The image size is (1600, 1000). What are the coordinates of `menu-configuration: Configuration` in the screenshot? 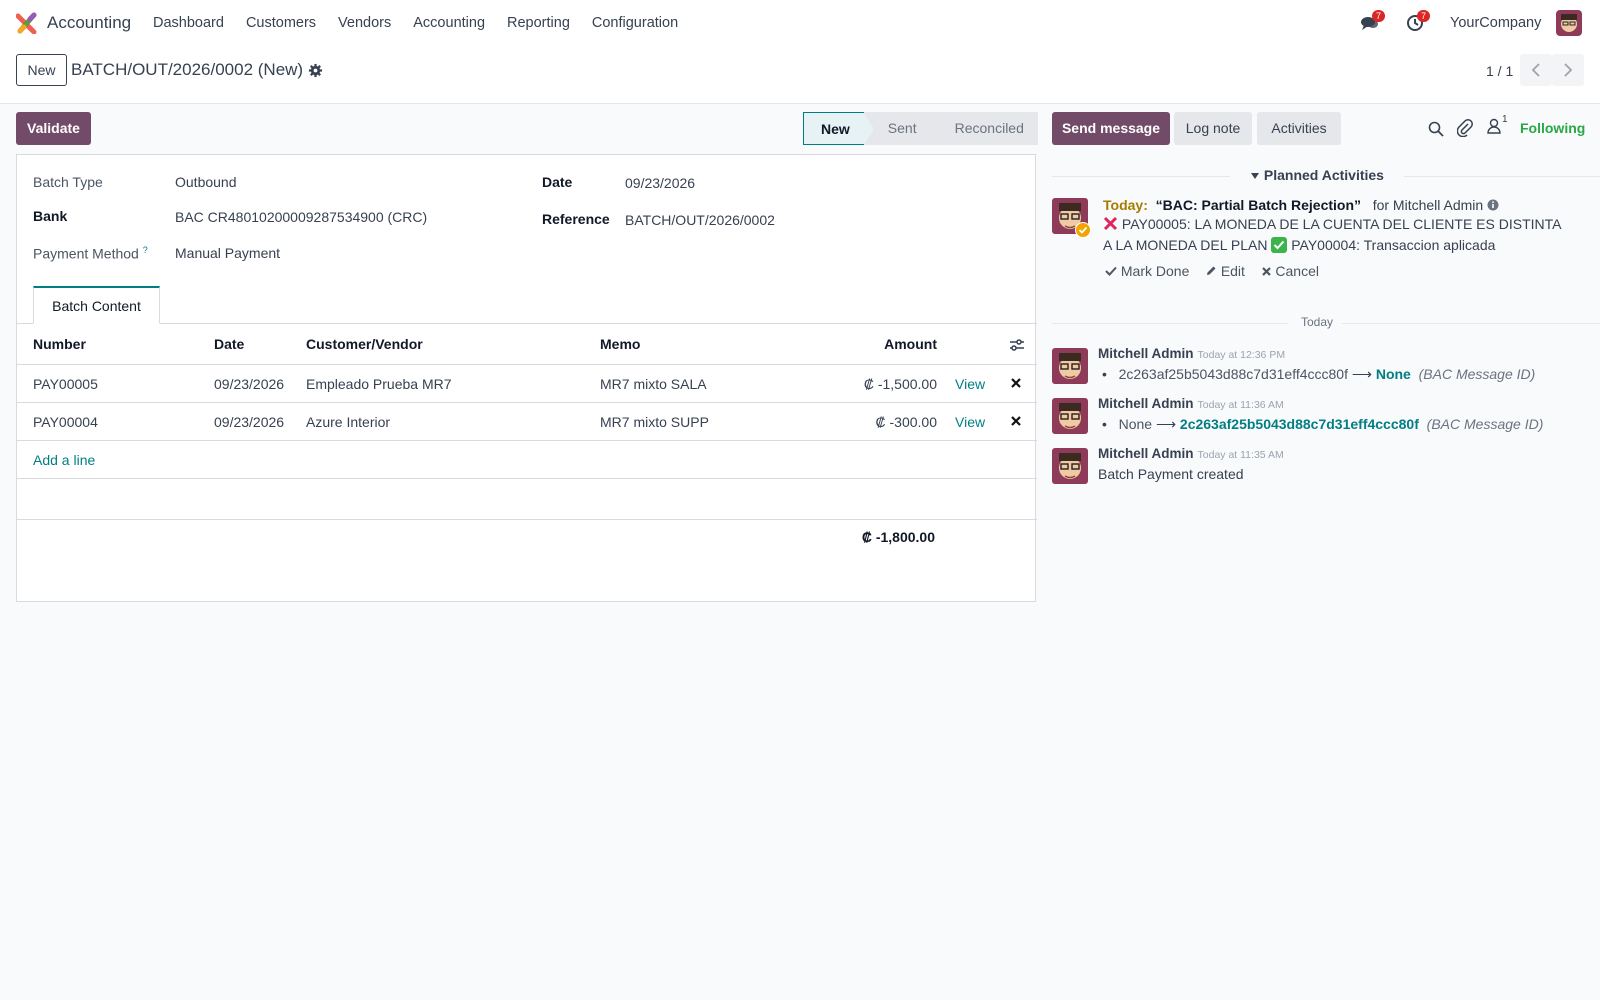 It's located at (635, 23).